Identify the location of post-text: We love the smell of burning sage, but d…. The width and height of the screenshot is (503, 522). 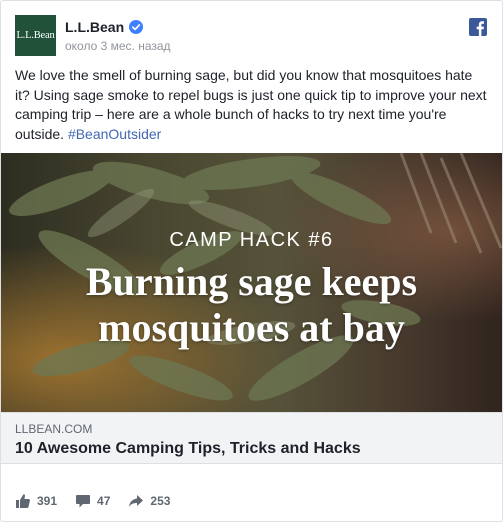
(252, 105).